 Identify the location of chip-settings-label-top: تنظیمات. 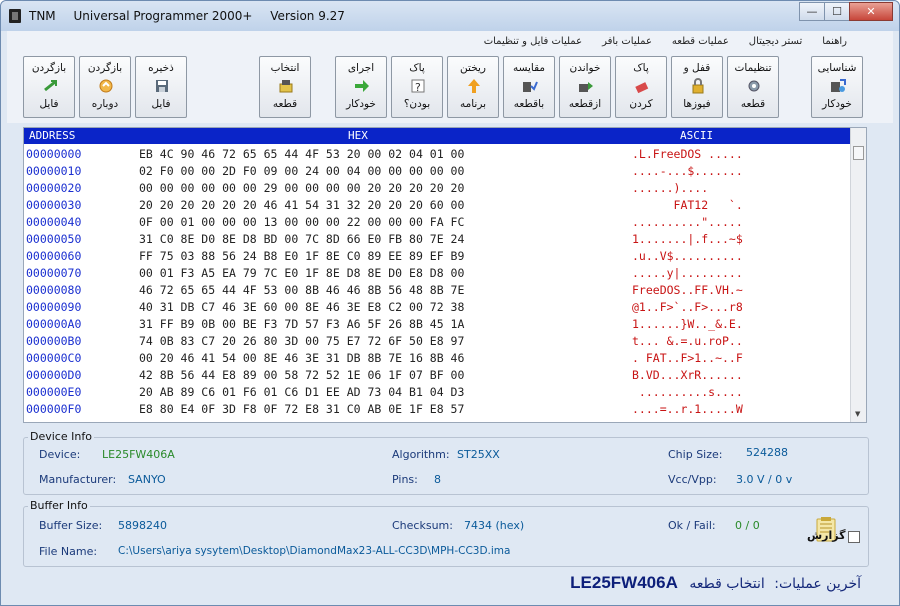
(753, 68).